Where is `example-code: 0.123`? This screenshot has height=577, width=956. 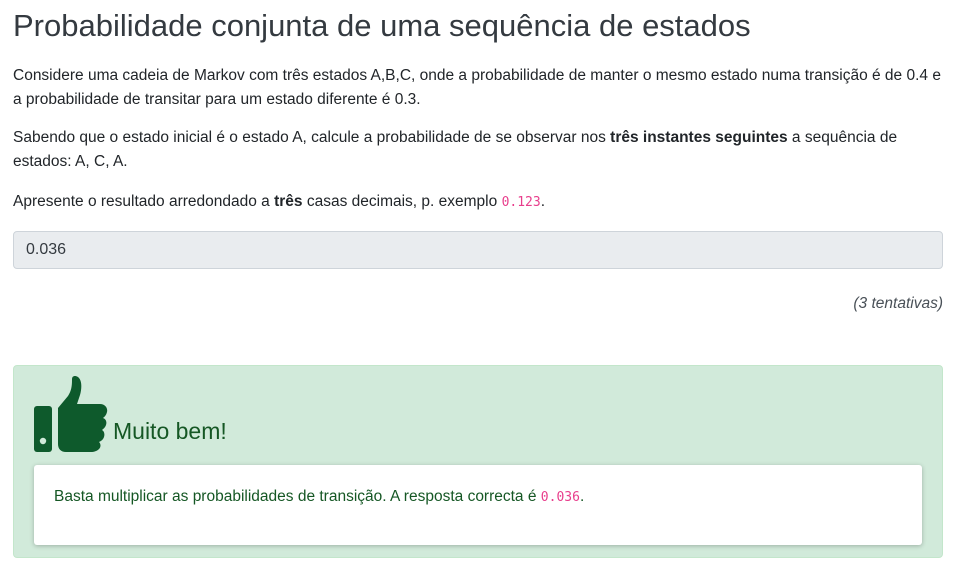 example-code: 0.123 is located at coordinates (521, 202).